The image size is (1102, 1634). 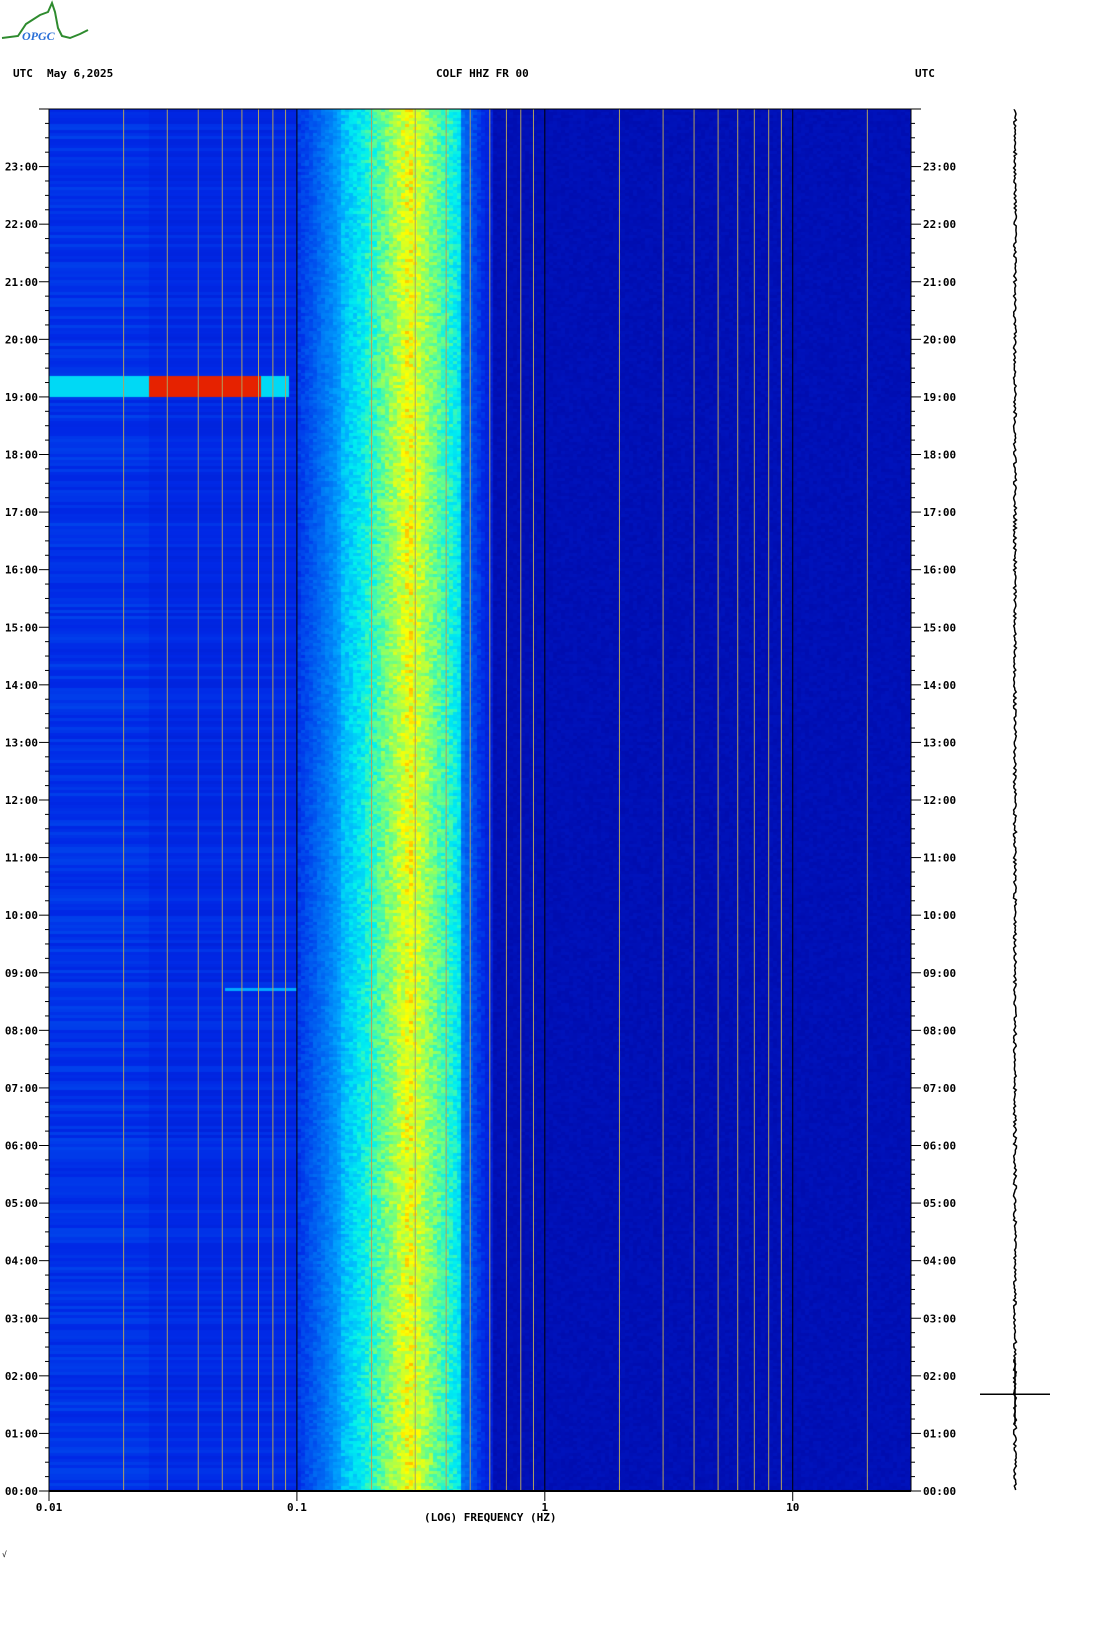 What do you see at coordinates (939, 224) in the screenshot?
I see `y-tick-label-right: 22:00` at bounding box center [939, 224].